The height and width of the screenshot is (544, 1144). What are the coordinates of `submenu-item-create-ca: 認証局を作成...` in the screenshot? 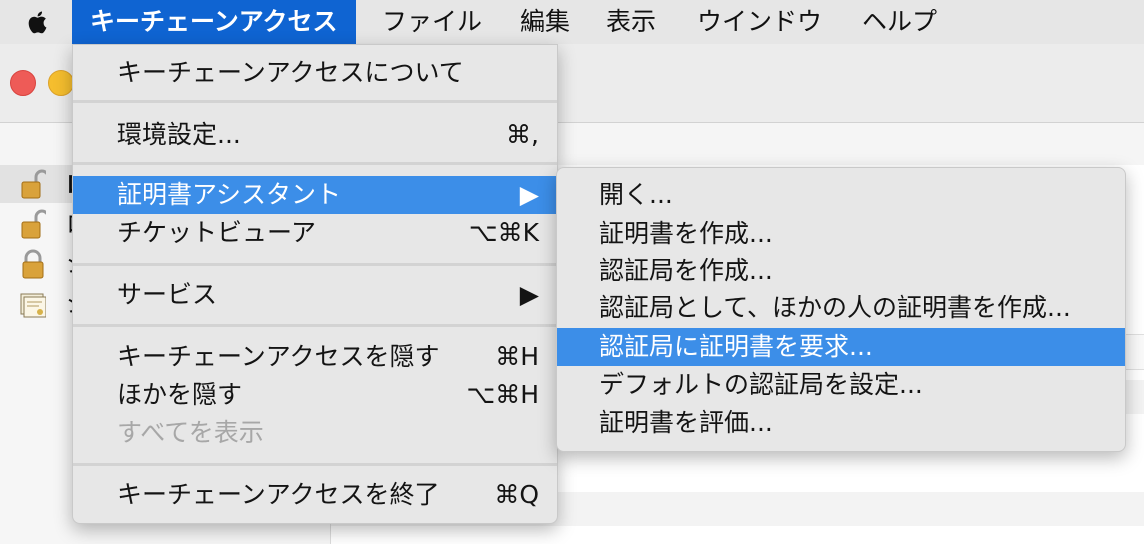 It's located at (841, 271).